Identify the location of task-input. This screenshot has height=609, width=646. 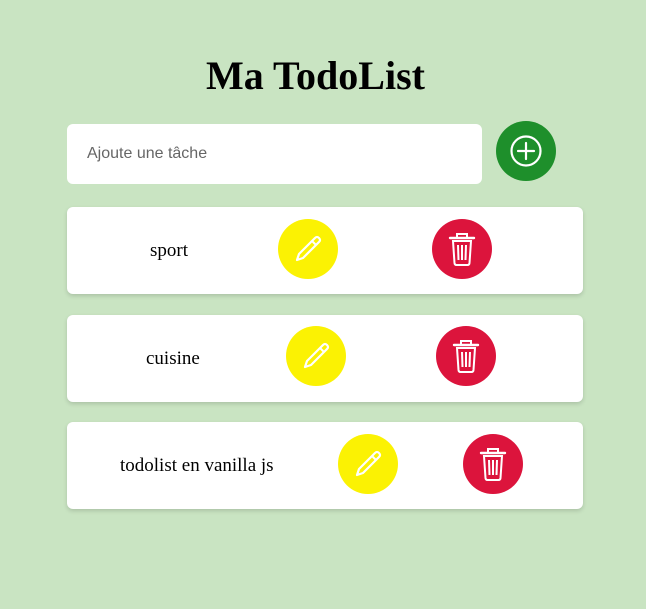
(274, 154).